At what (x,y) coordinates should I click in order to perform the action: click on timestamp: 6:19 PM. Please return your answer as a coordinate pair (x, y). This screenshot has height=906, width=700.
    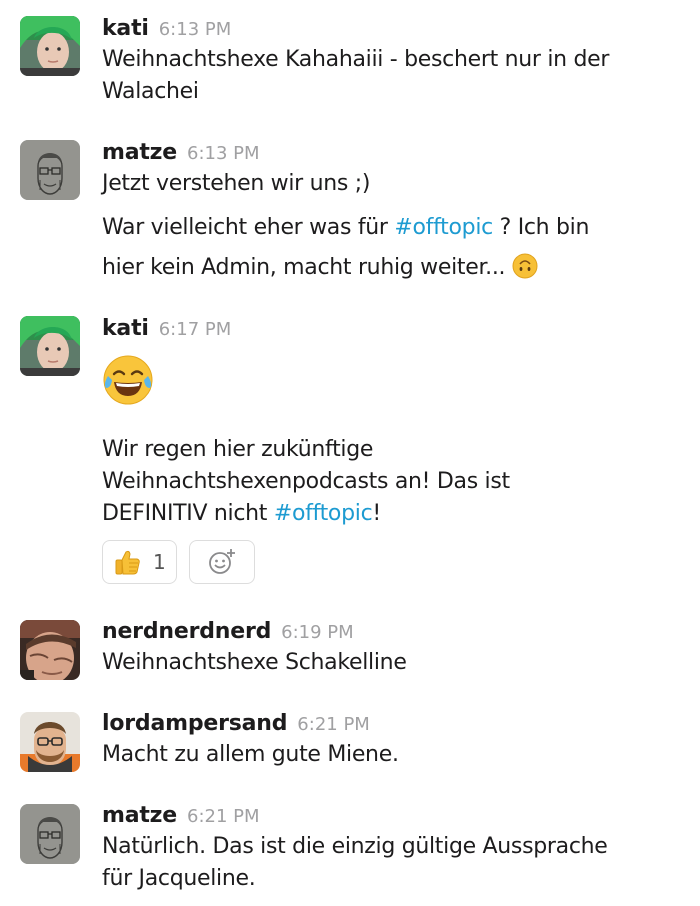
    Looking at the image, I should click on (317, 632).